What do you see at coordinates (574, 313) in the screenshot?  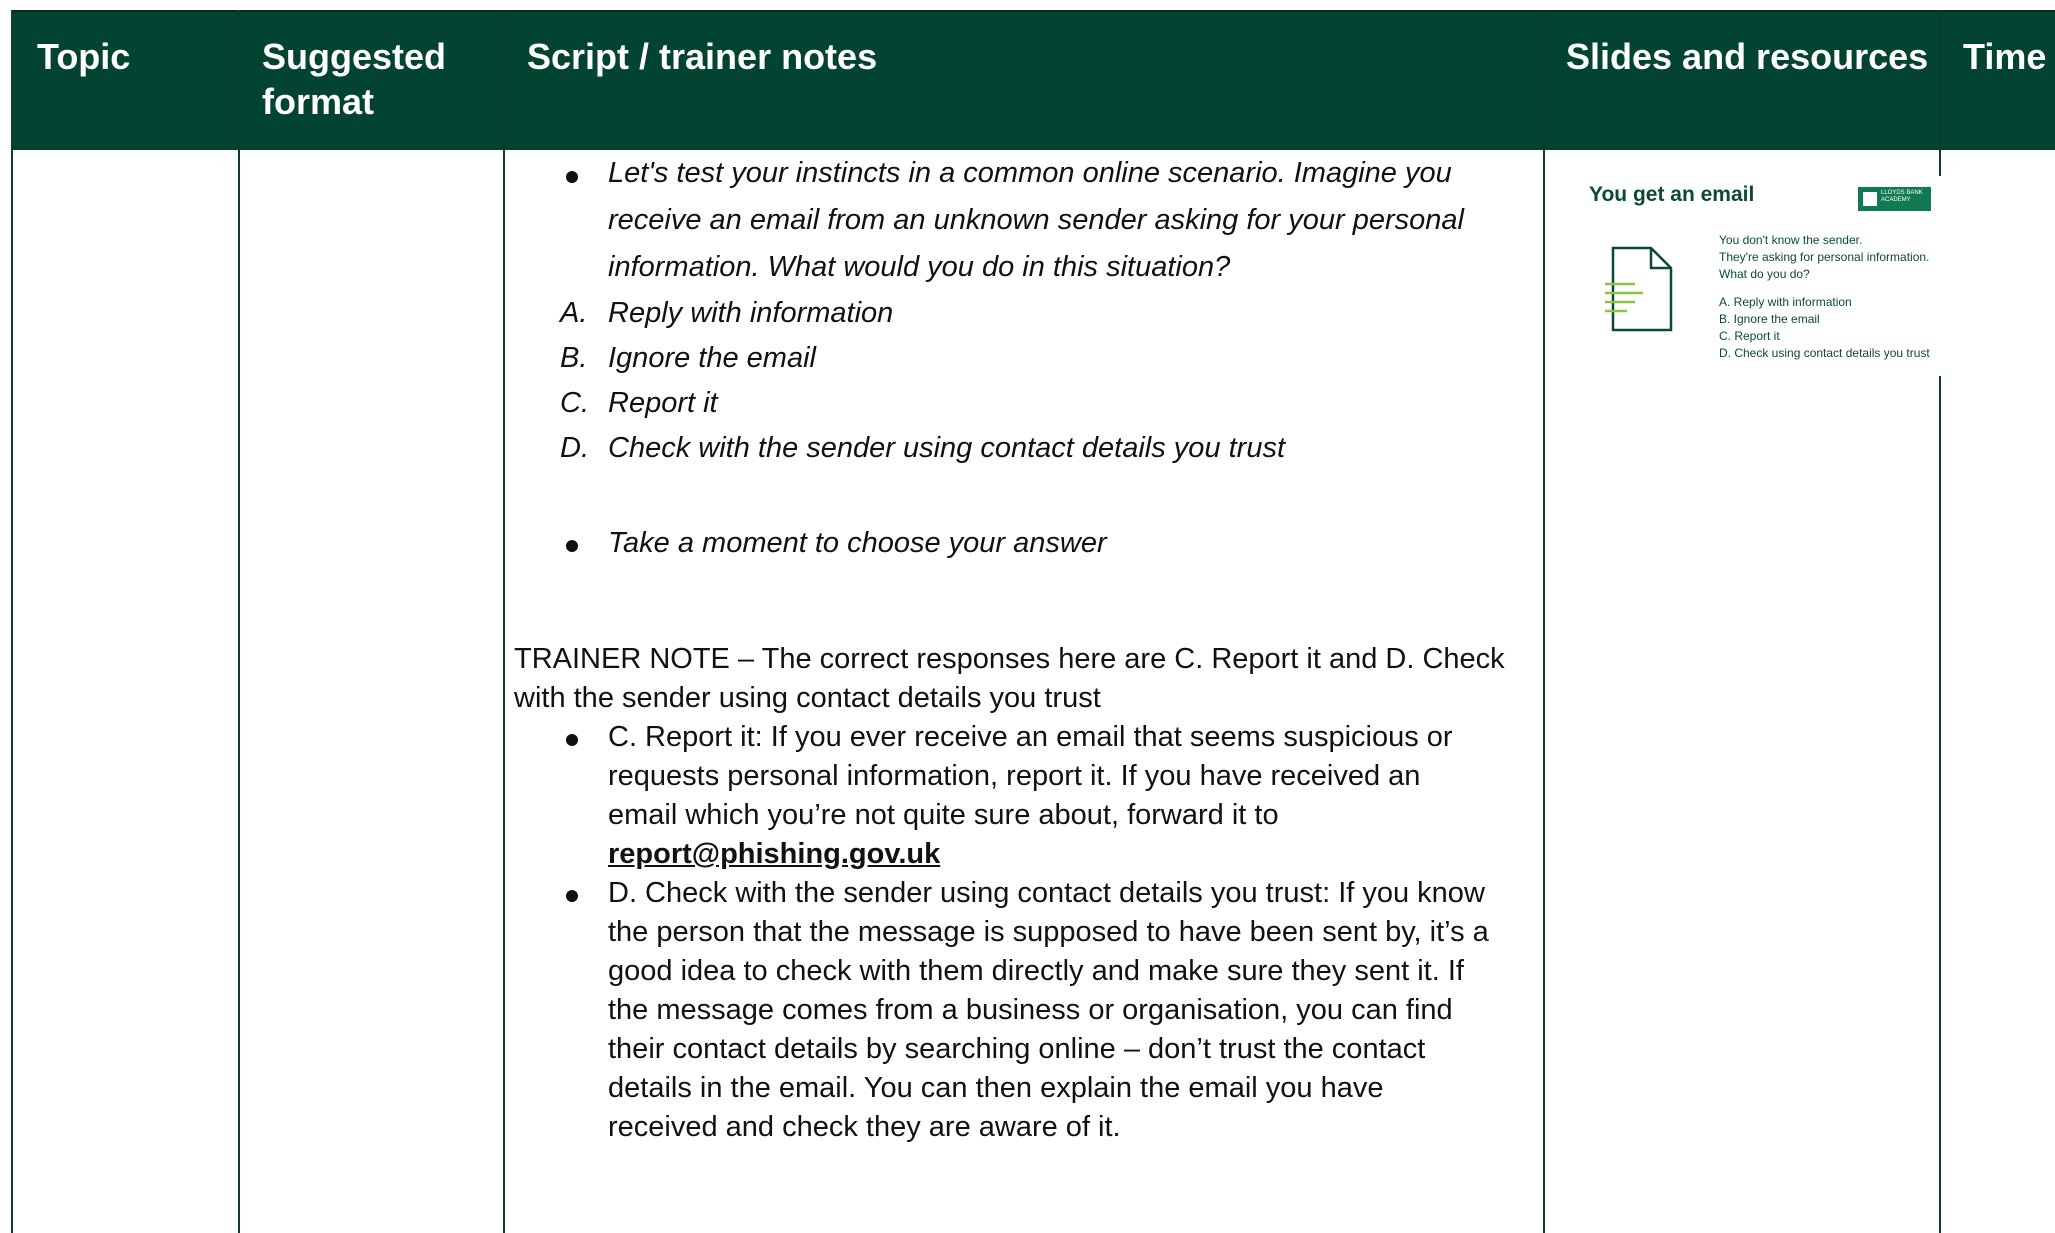 I see `option-letter: A.` at bounding box center [574, 313].